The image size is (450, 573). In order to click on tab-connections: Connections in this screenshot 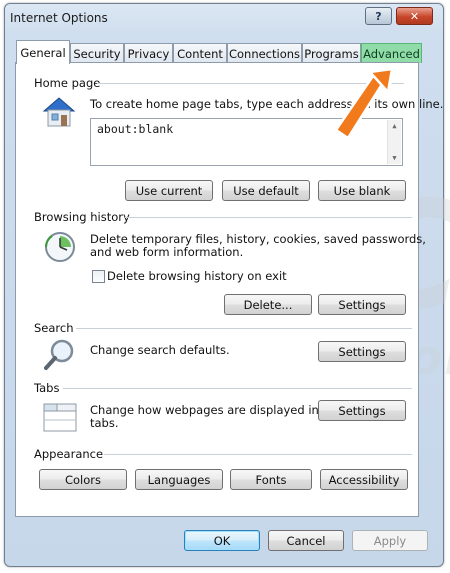, I will do `click(264, 53)`.